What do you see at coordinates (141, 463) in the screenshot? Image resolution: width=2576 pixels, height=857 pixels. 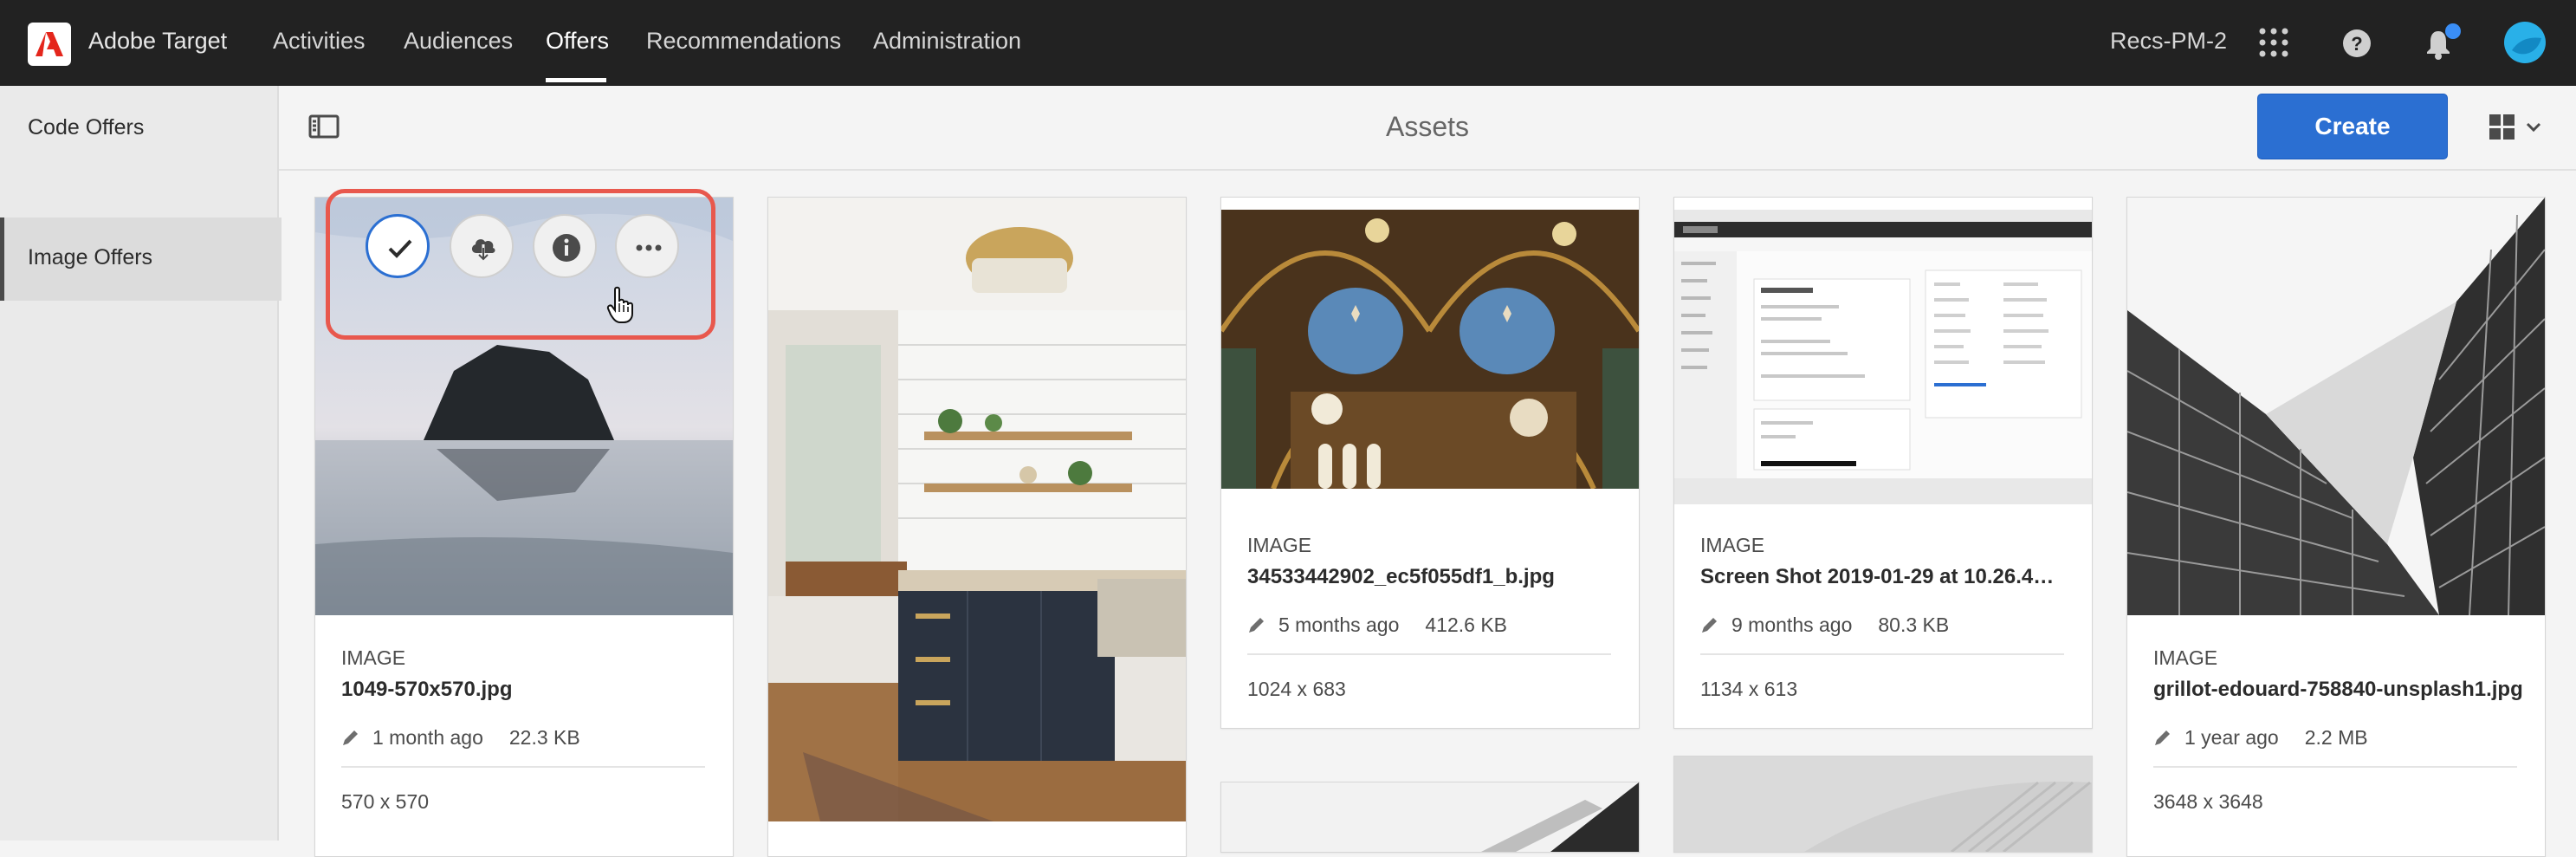 I see `offers-sidebar: Code Offers Image Offers` at bounding box center [141, 463].